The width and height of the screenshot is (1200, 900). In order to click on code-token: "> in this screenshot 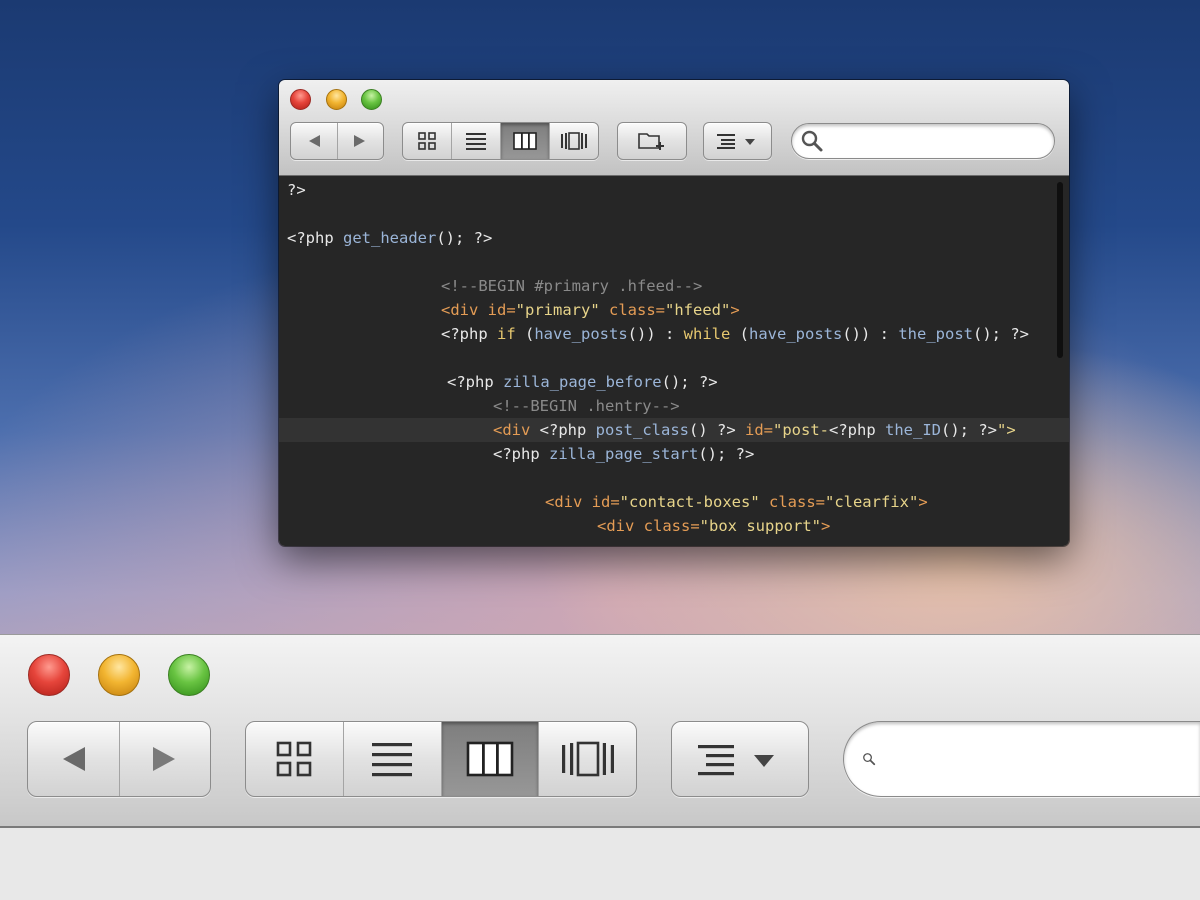, I will do `click(1006, 430)`.